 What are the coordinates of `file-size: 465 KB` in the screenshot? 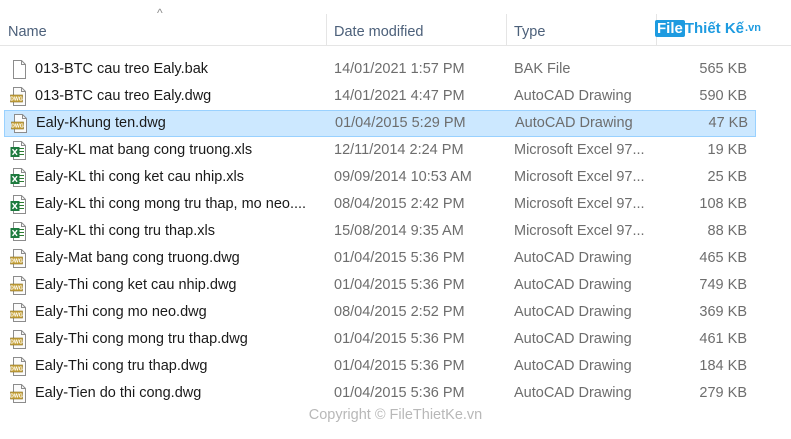 It's located at (723, 258).